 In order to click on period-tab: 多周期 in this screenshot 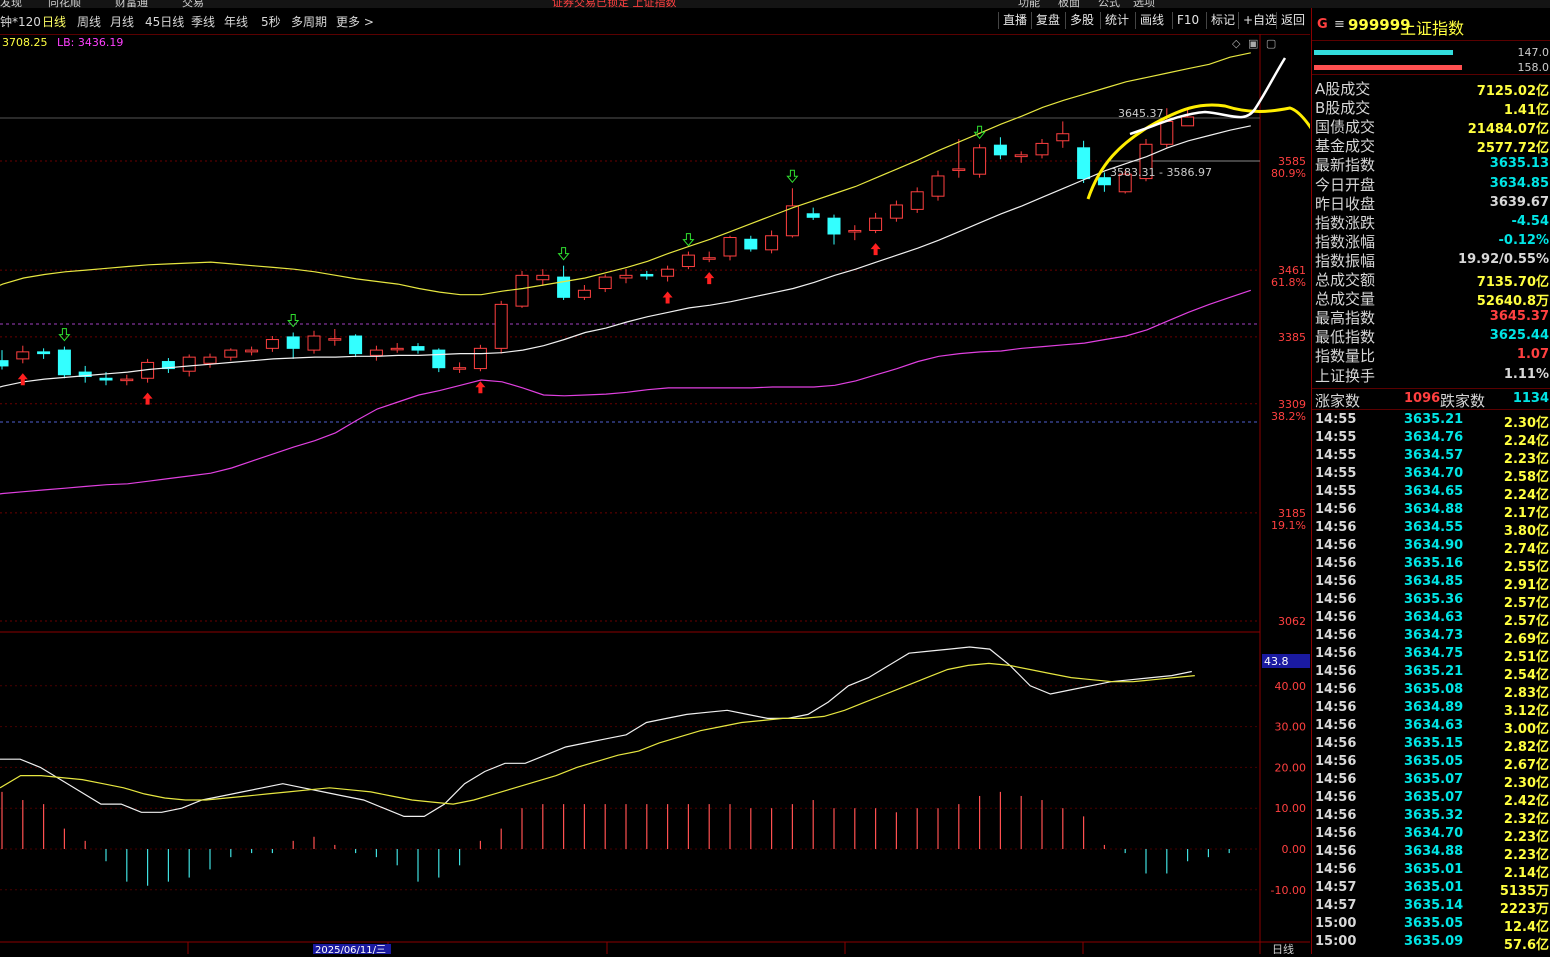, I will do `click(309, 21)`.